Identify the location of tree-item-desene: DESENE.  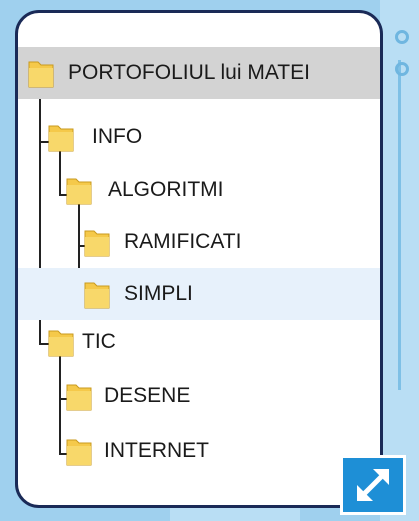
(199, 396).